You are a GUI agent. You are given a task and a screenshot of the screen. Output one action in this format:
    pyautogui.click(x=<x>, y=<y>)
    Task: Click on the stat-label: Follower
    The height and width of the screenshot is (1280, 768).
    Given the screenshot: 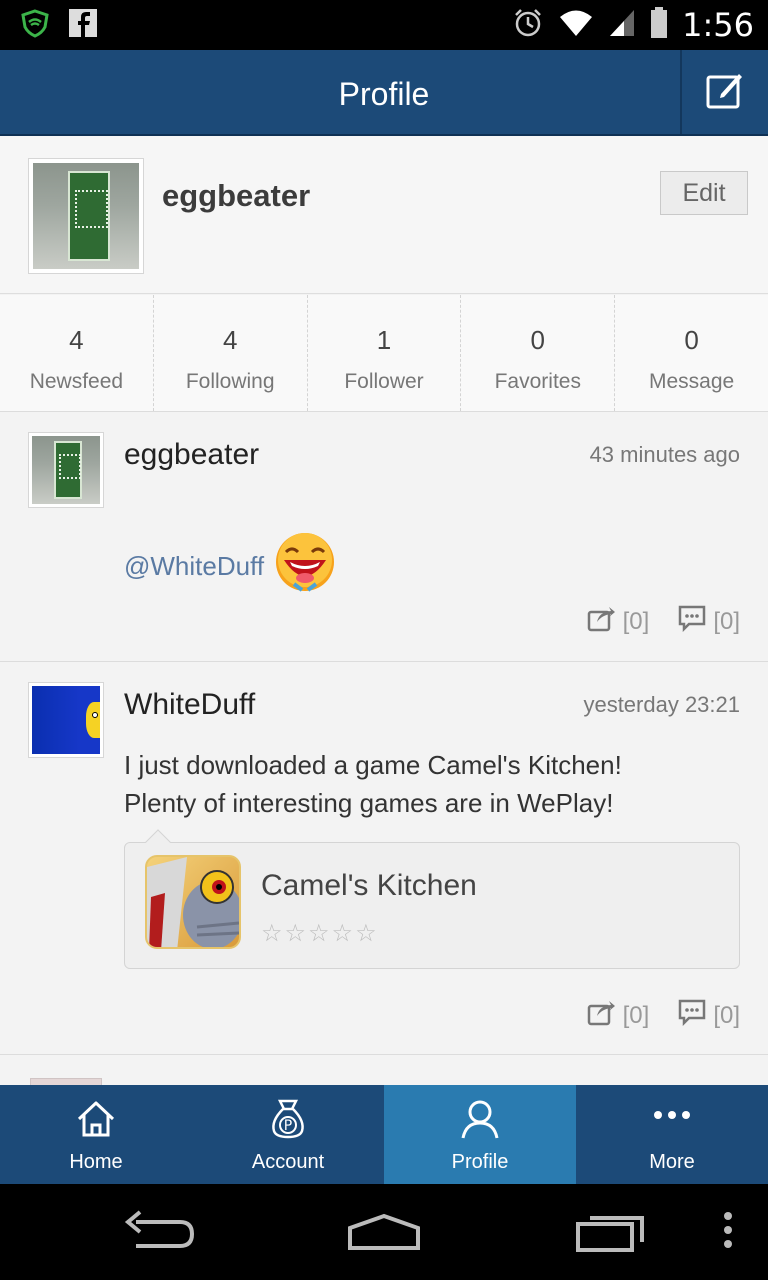 What is the action you would take?
    pyautogui.click(x=384, y=381)
    